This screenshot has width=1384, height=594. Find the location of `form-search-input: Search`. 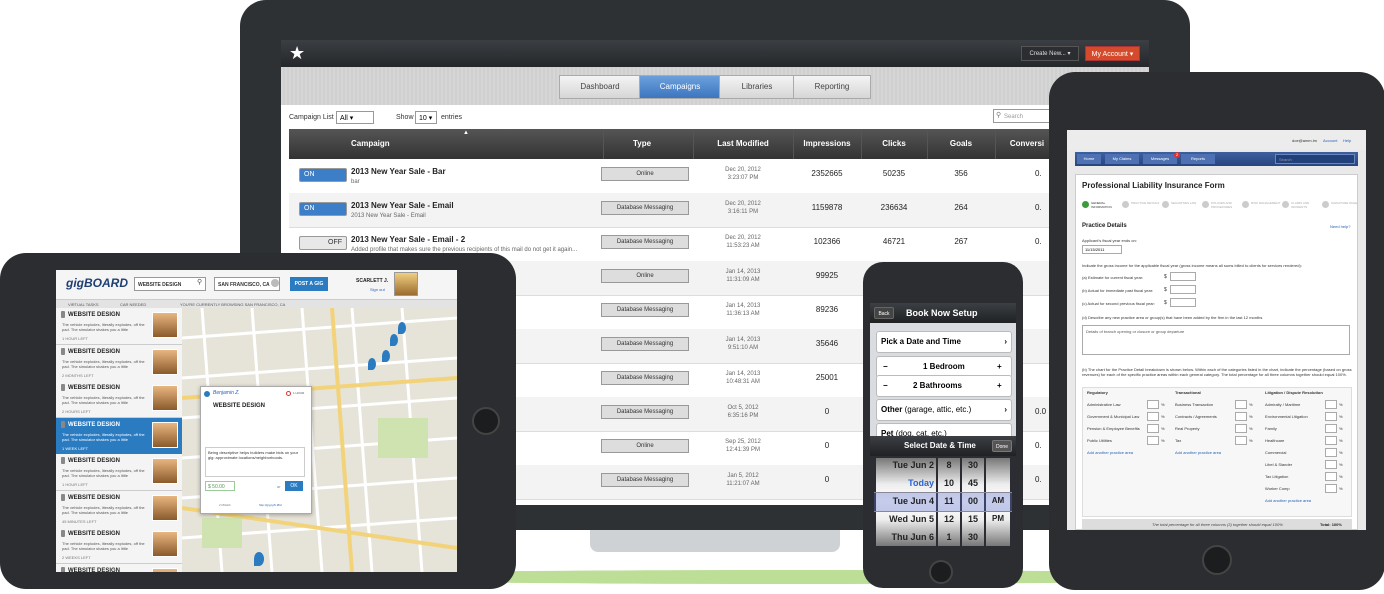

form-search-input: Search is located at coordinates (1315, 159).